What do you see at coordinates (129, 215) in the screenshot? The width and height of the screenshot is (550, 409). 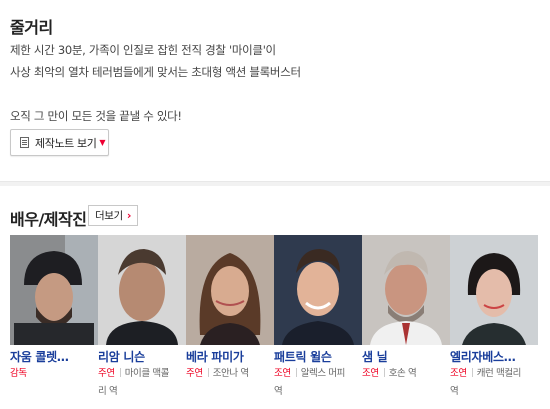 I see `chevron-right-icon: ›` at bounding box center [129, 215].